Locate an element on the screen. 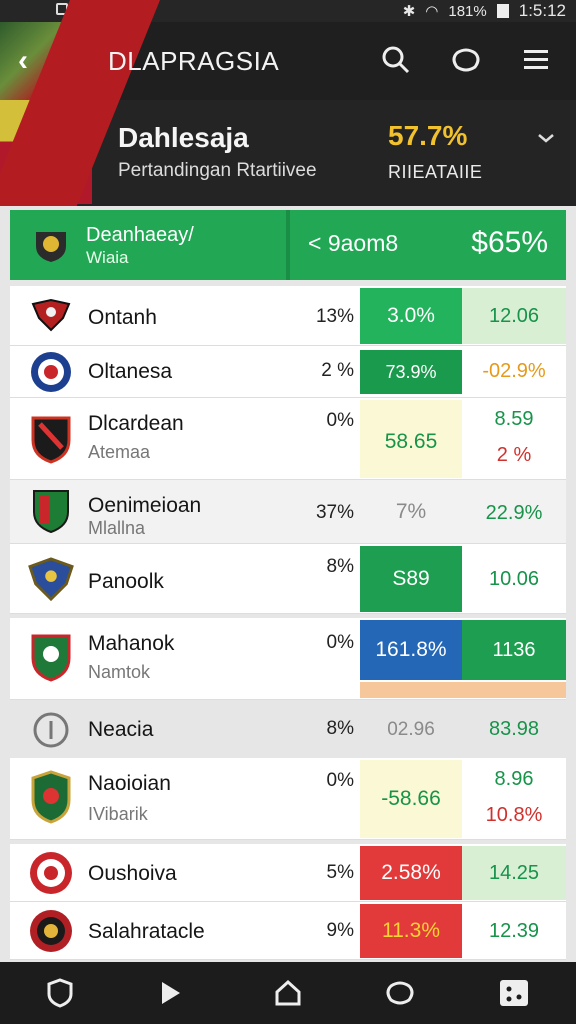 The image size is (576, 1024). table-row: Oenimeioan Mlallna 37% 7% 22.9% is located at coordinates (288, 512).